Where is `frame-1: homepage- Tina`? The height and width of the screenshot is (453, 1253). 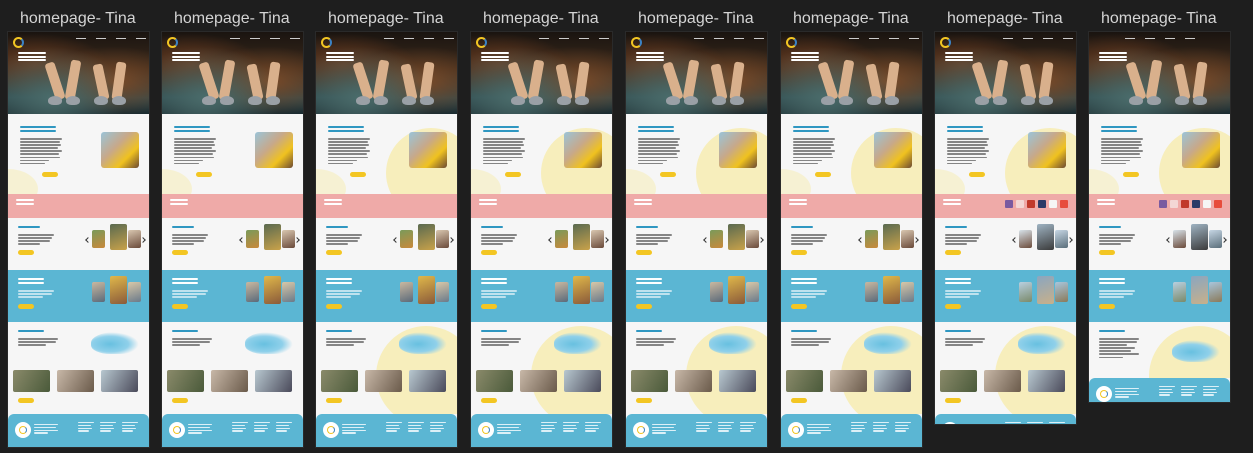 frame-1: homepage- Tina is located at coordinates (78, 226).